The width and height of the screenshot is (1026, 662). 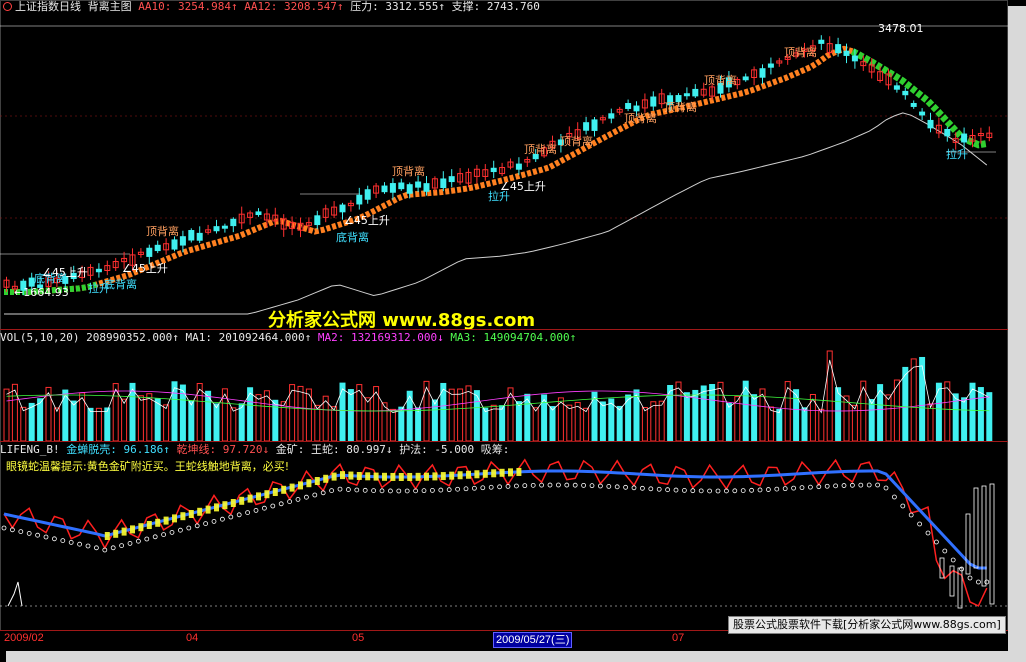 What do you see at coordinates (957, 154) in the screenshot?
I see `chart-annotation: 拉升` at bounding box center [957, 154].